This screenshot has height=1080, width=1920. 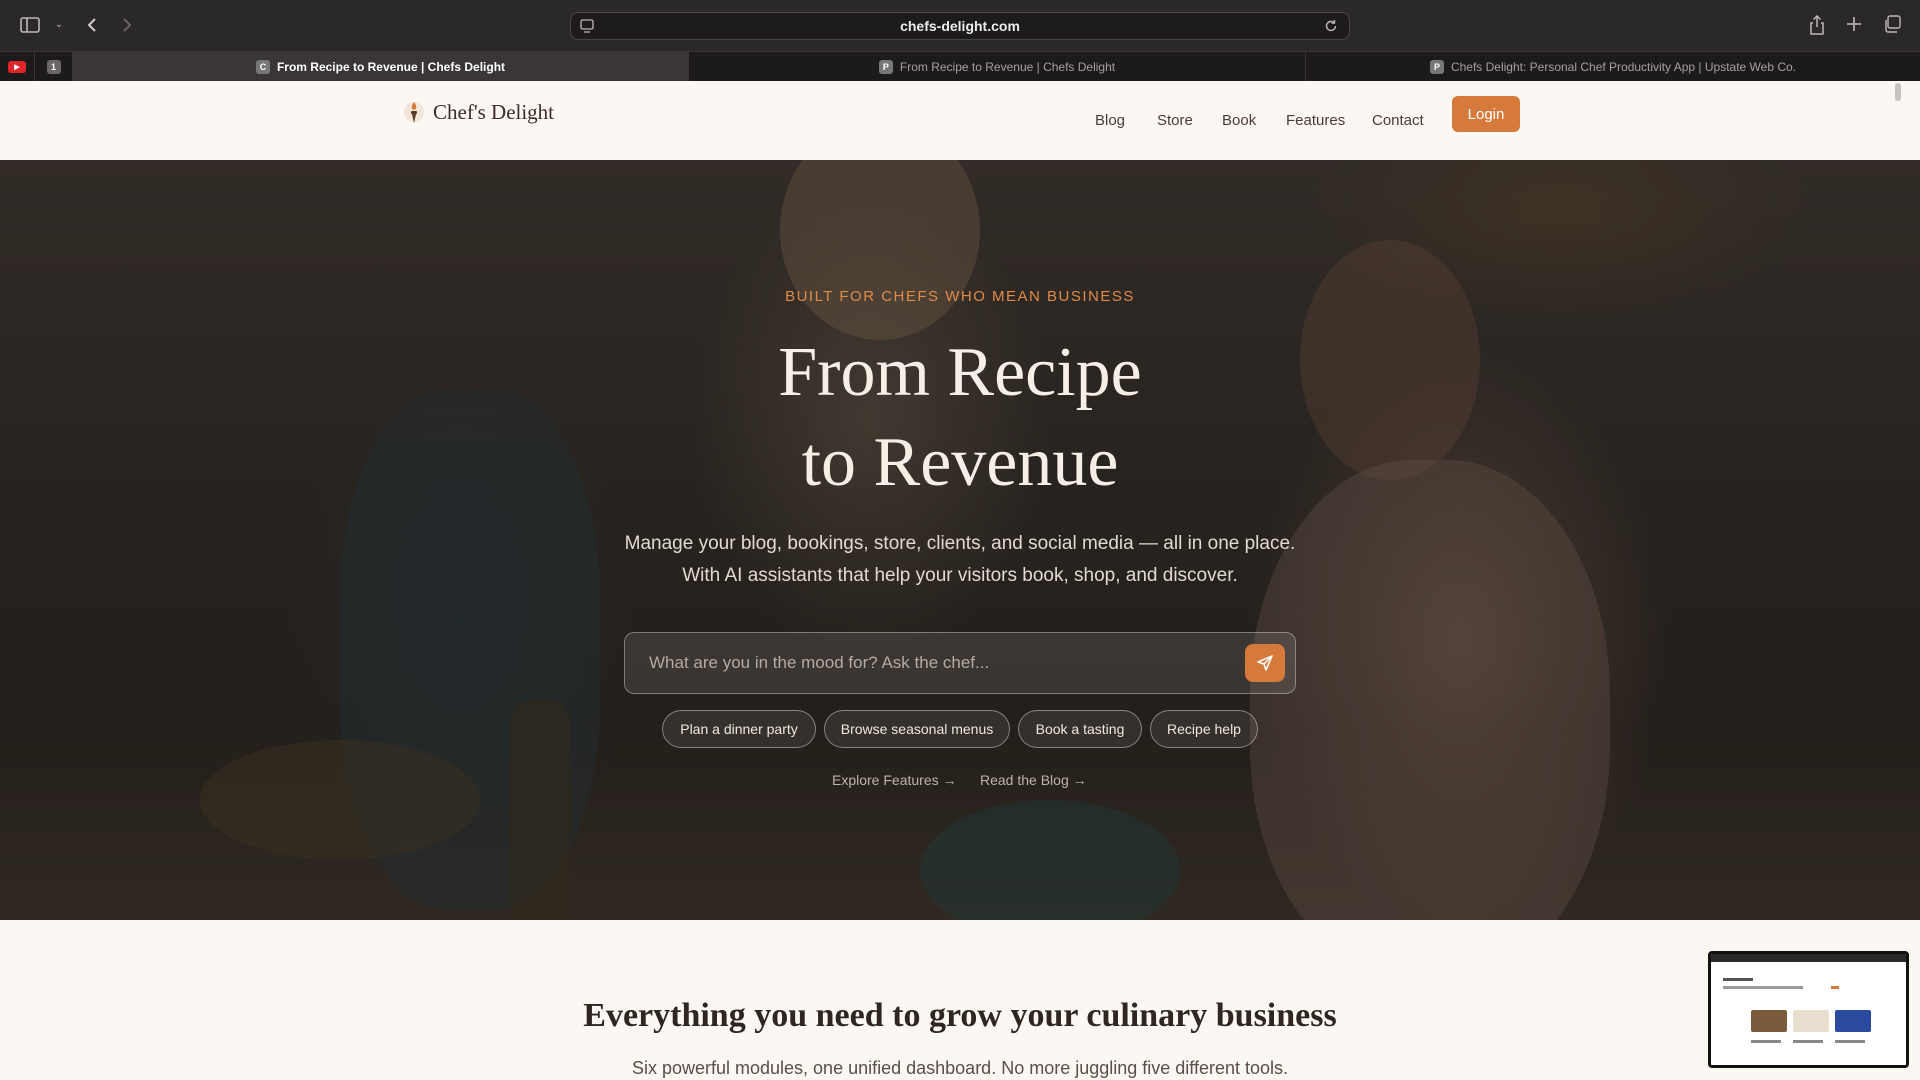 What do you see at coordinates (59, 25) in the screenshot?
I see `chevron-down-icon: ⌄` at bounding box center [59, 25].